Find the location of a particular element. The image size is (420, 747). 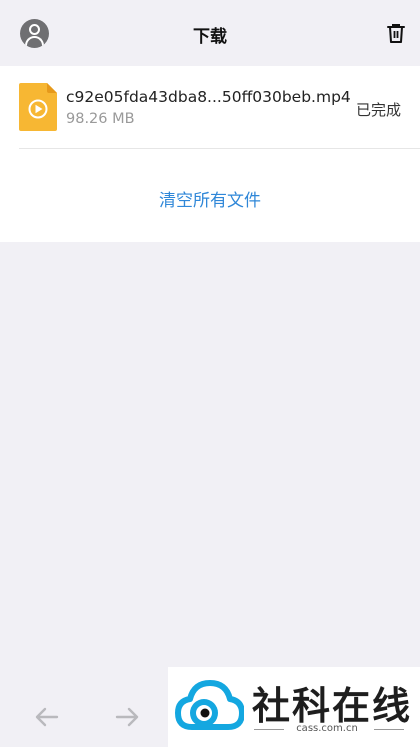

page-title: 下载 is located at coordinates (210, 37).